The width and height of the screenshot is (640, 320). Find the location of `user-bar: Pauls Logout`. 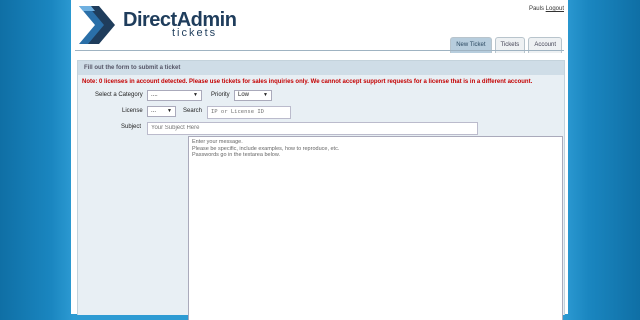

user-bar: Pauls Logout is located at coordinates (546, 9).